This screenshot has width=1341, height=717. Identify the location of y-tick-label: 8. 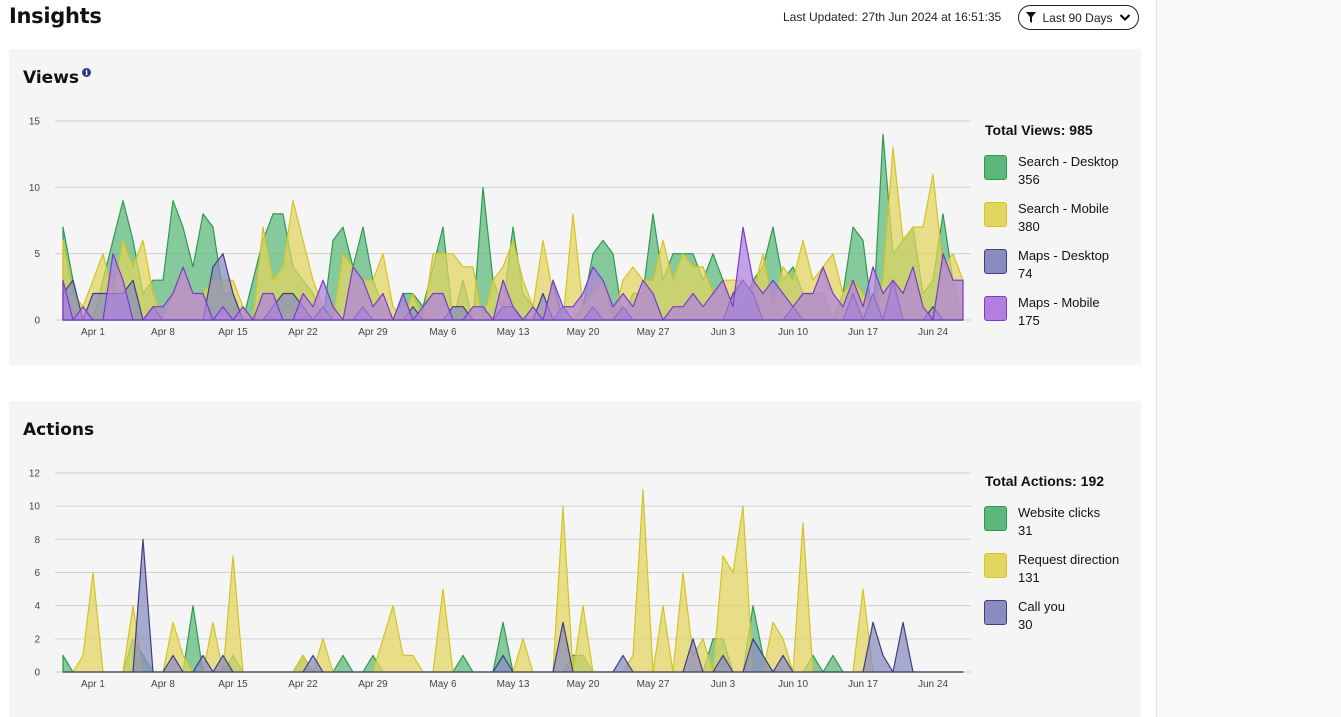
(37, 540).